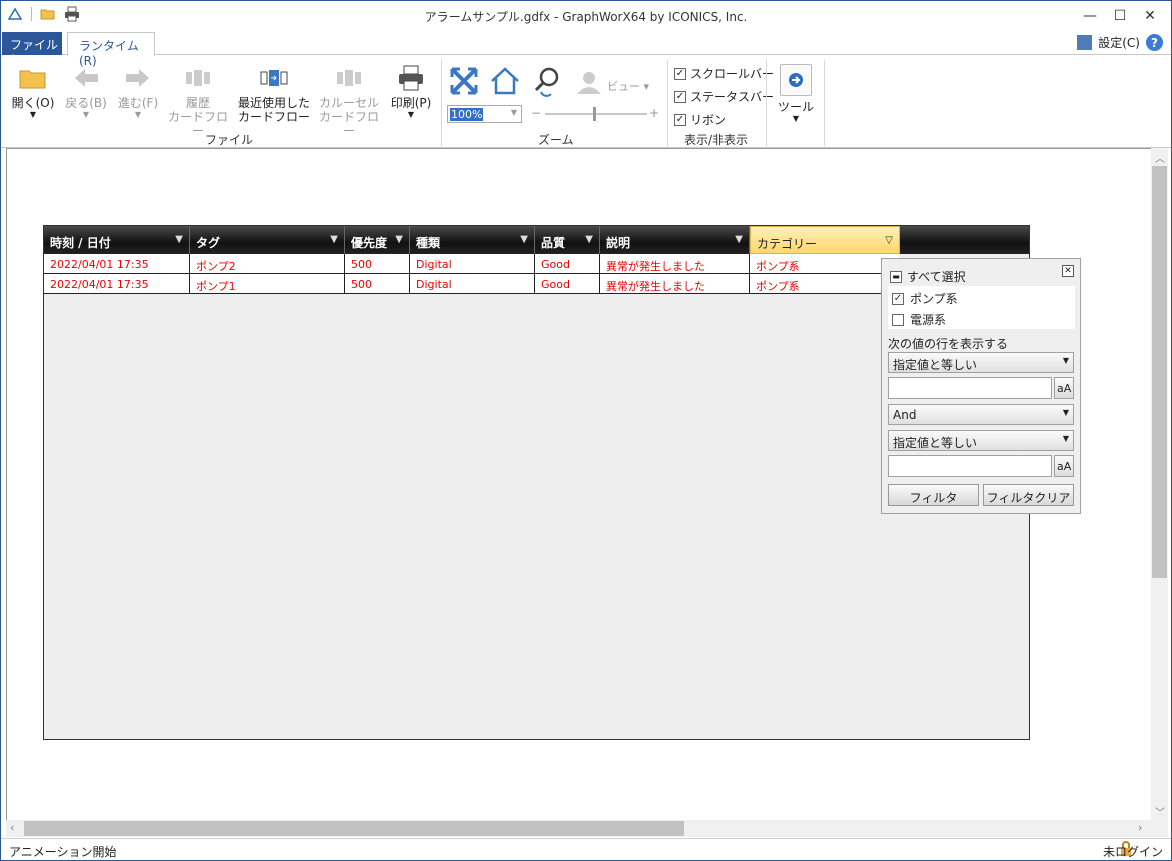 This screenshot has width=1172, height=861. Describe the element at coordinates (80, 243) in the screenshot. I see `column-label: 時刻 / 日付` at that location.